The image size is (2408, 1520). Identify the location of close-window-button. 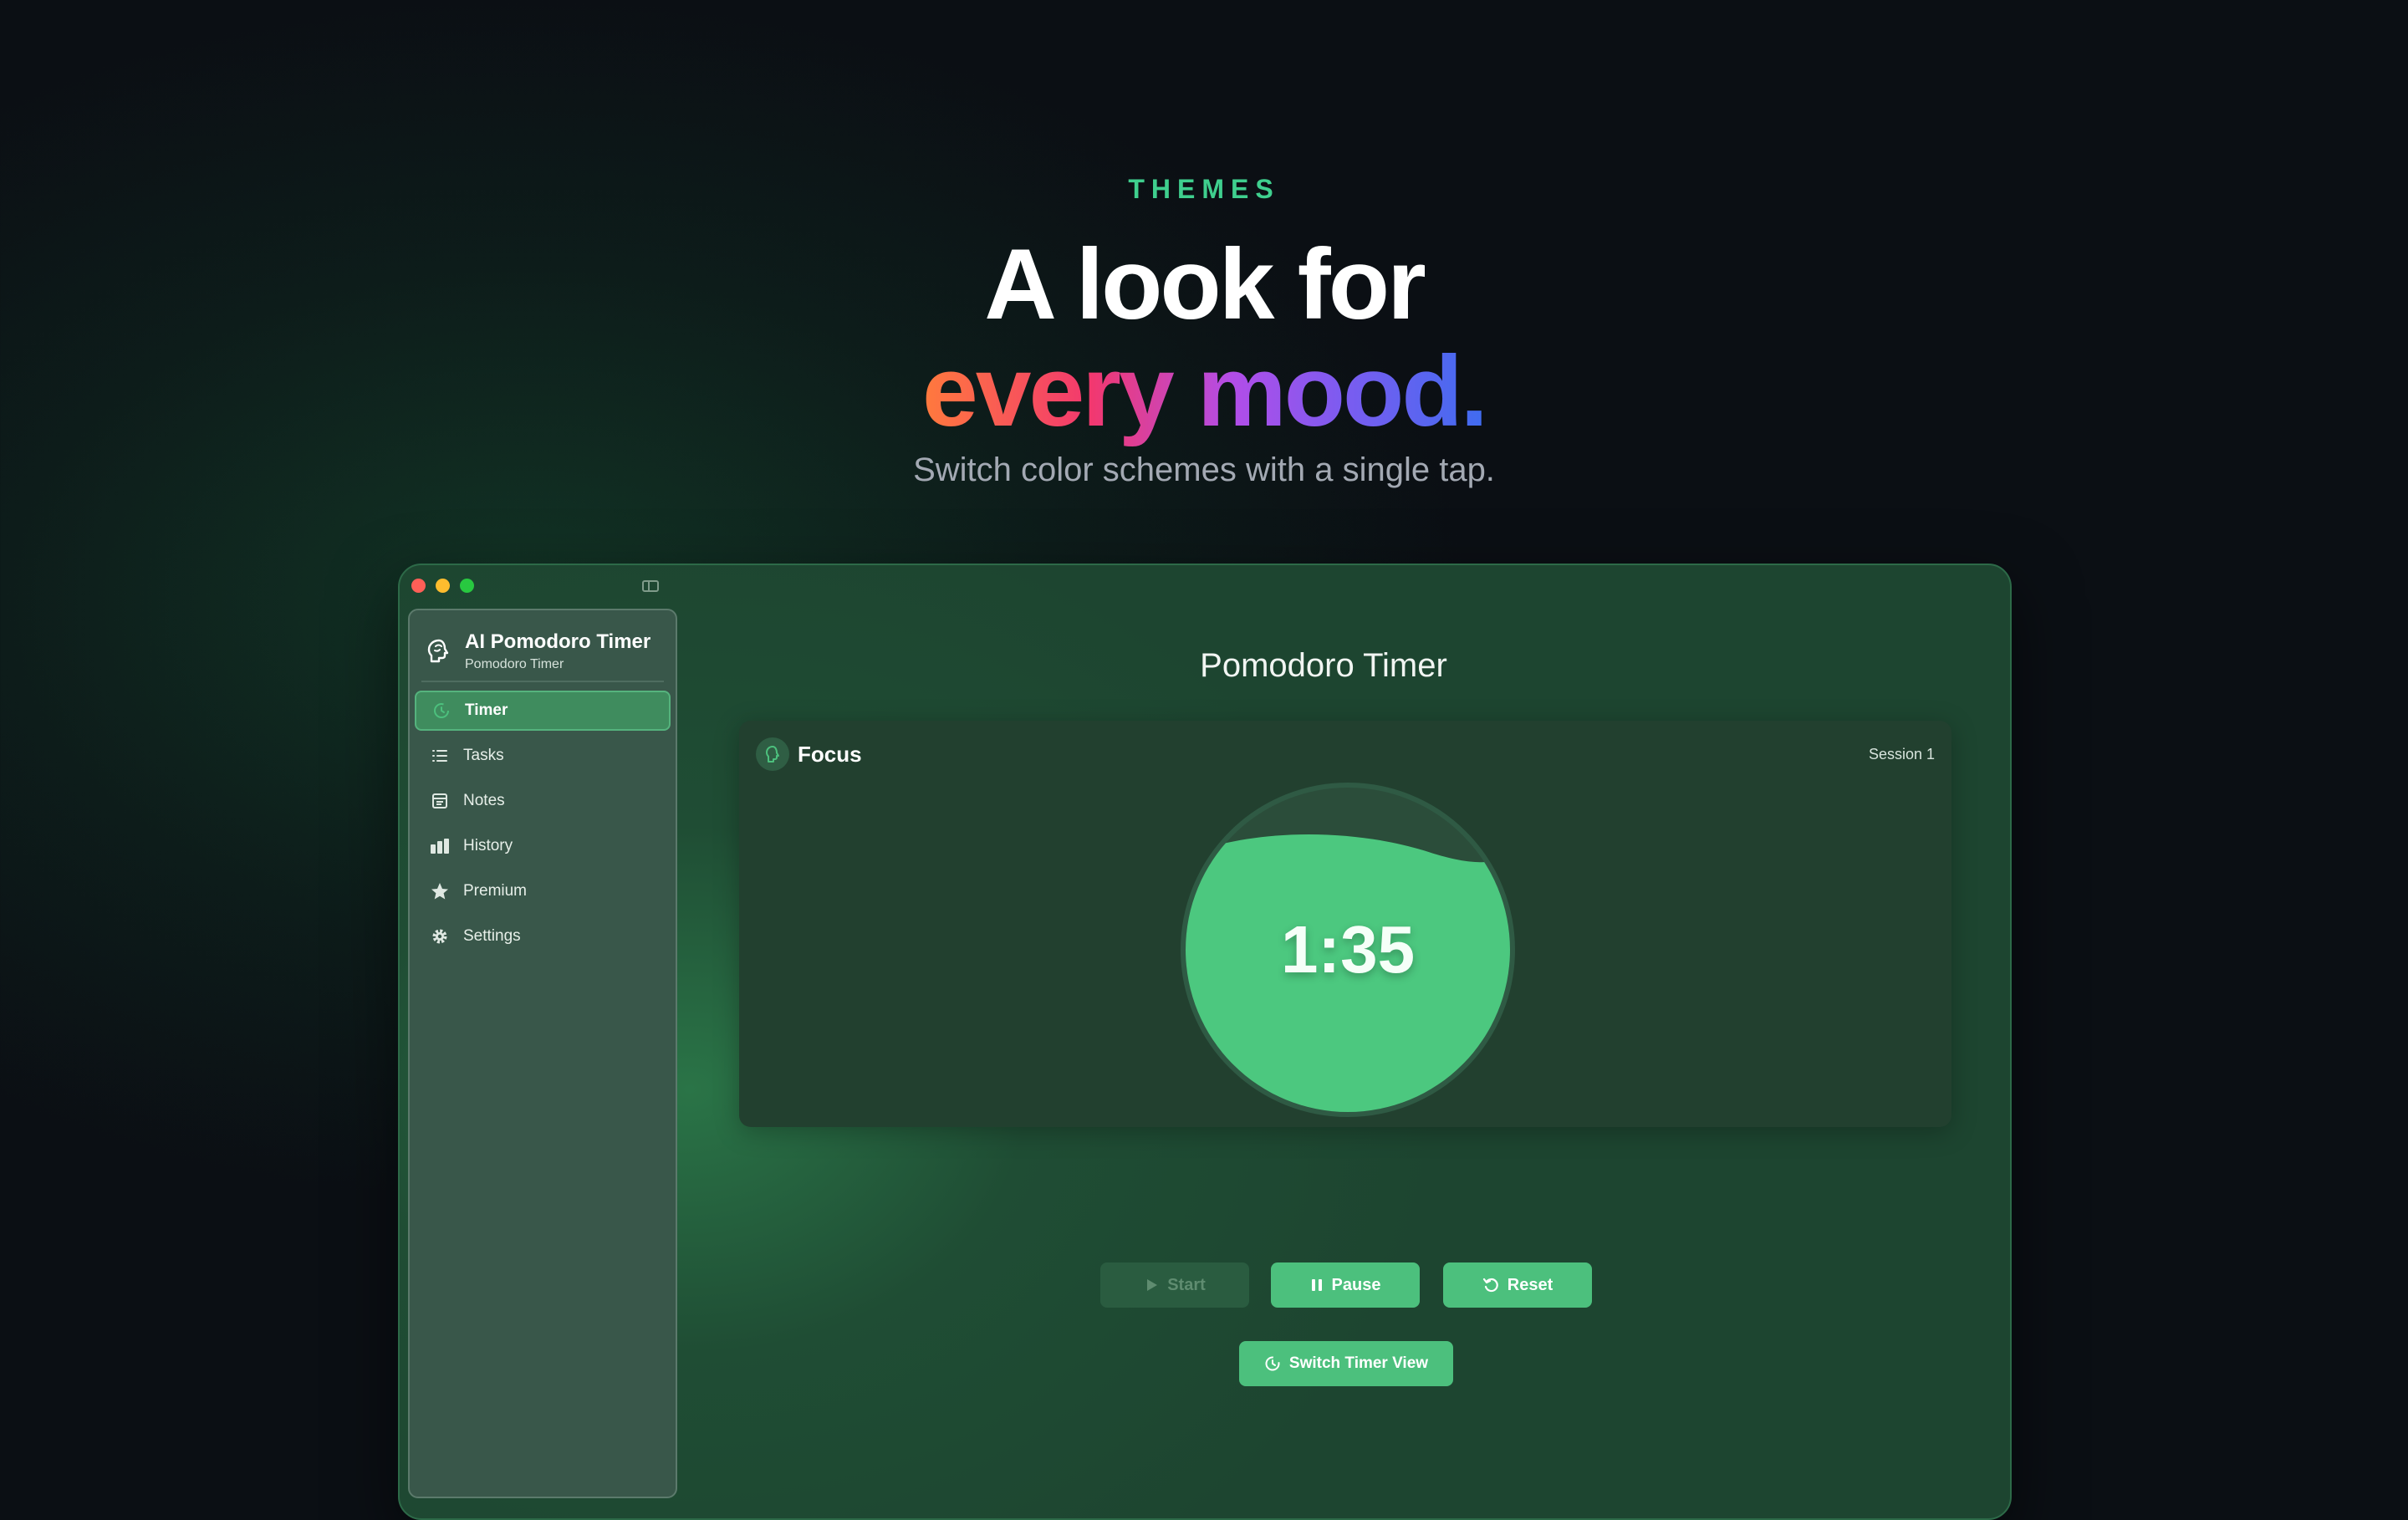
(419, 586).